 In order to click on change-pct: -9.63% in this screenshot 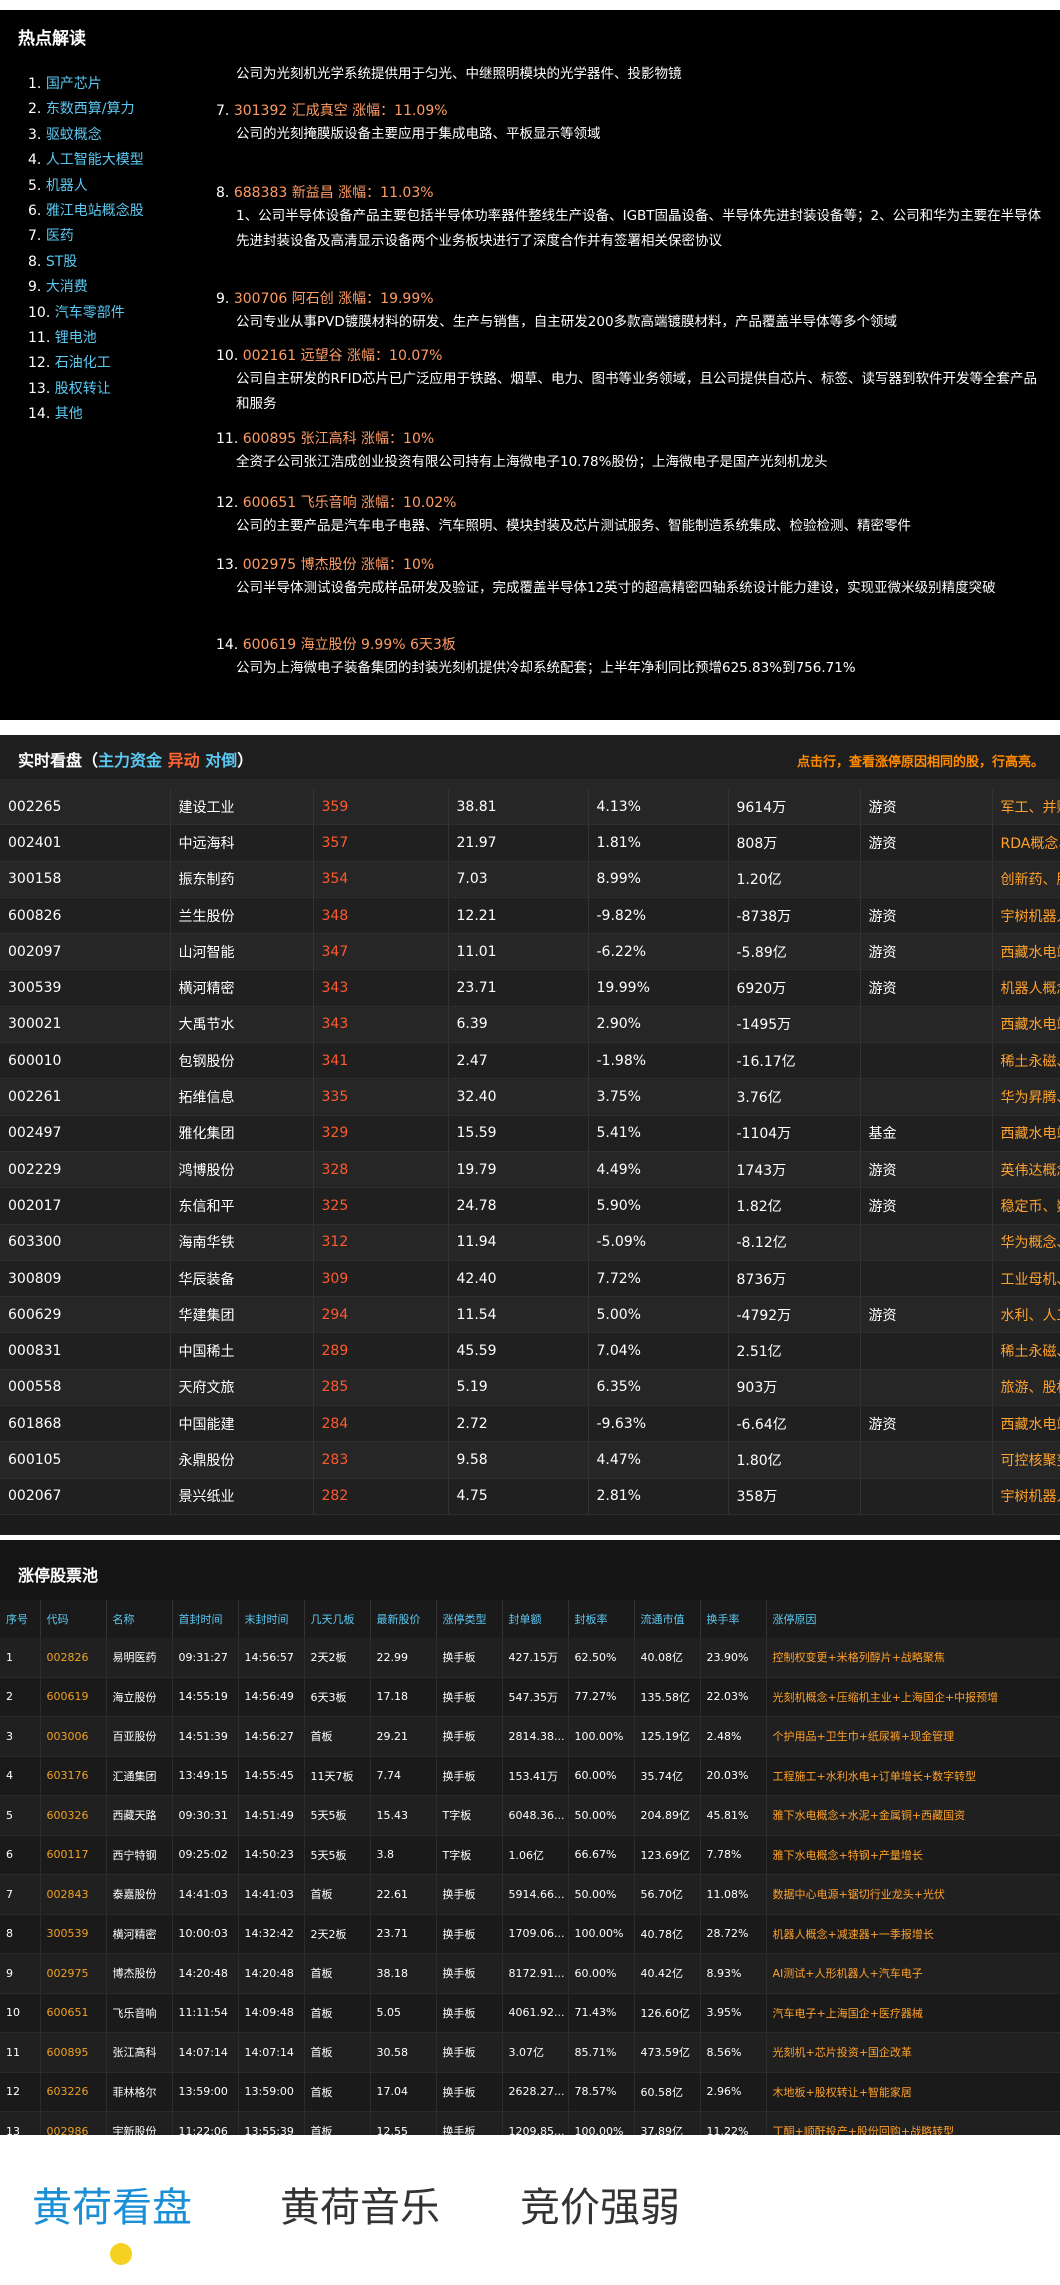, I will do `click(658, 1424)`.